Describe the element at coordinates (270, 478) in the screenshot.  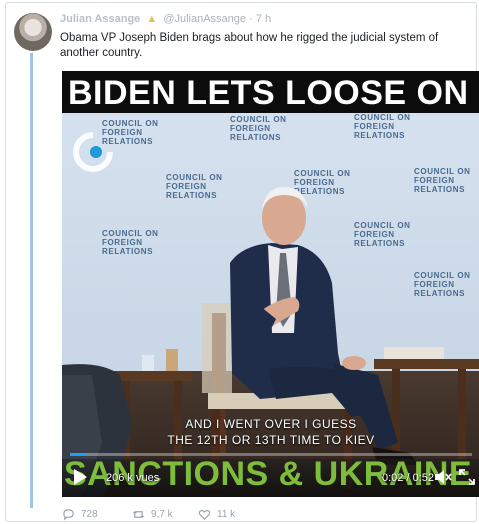
I see `video-controls: 206 k vues 0:02 / 0:52` at that location.